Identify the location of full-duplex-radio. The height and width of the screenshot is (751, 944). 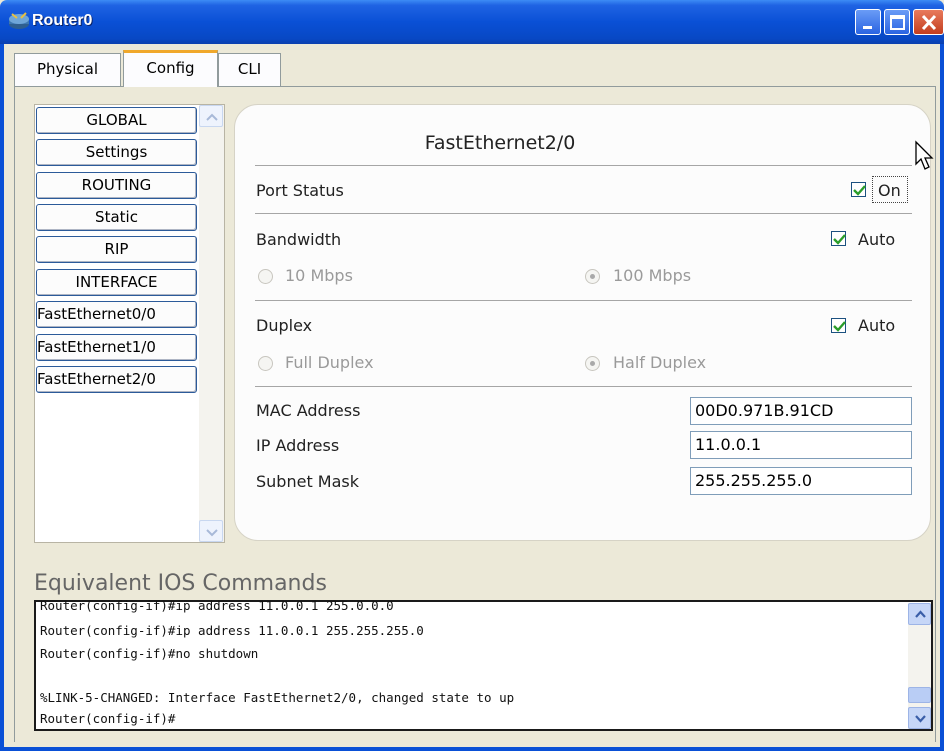
(265, 363).